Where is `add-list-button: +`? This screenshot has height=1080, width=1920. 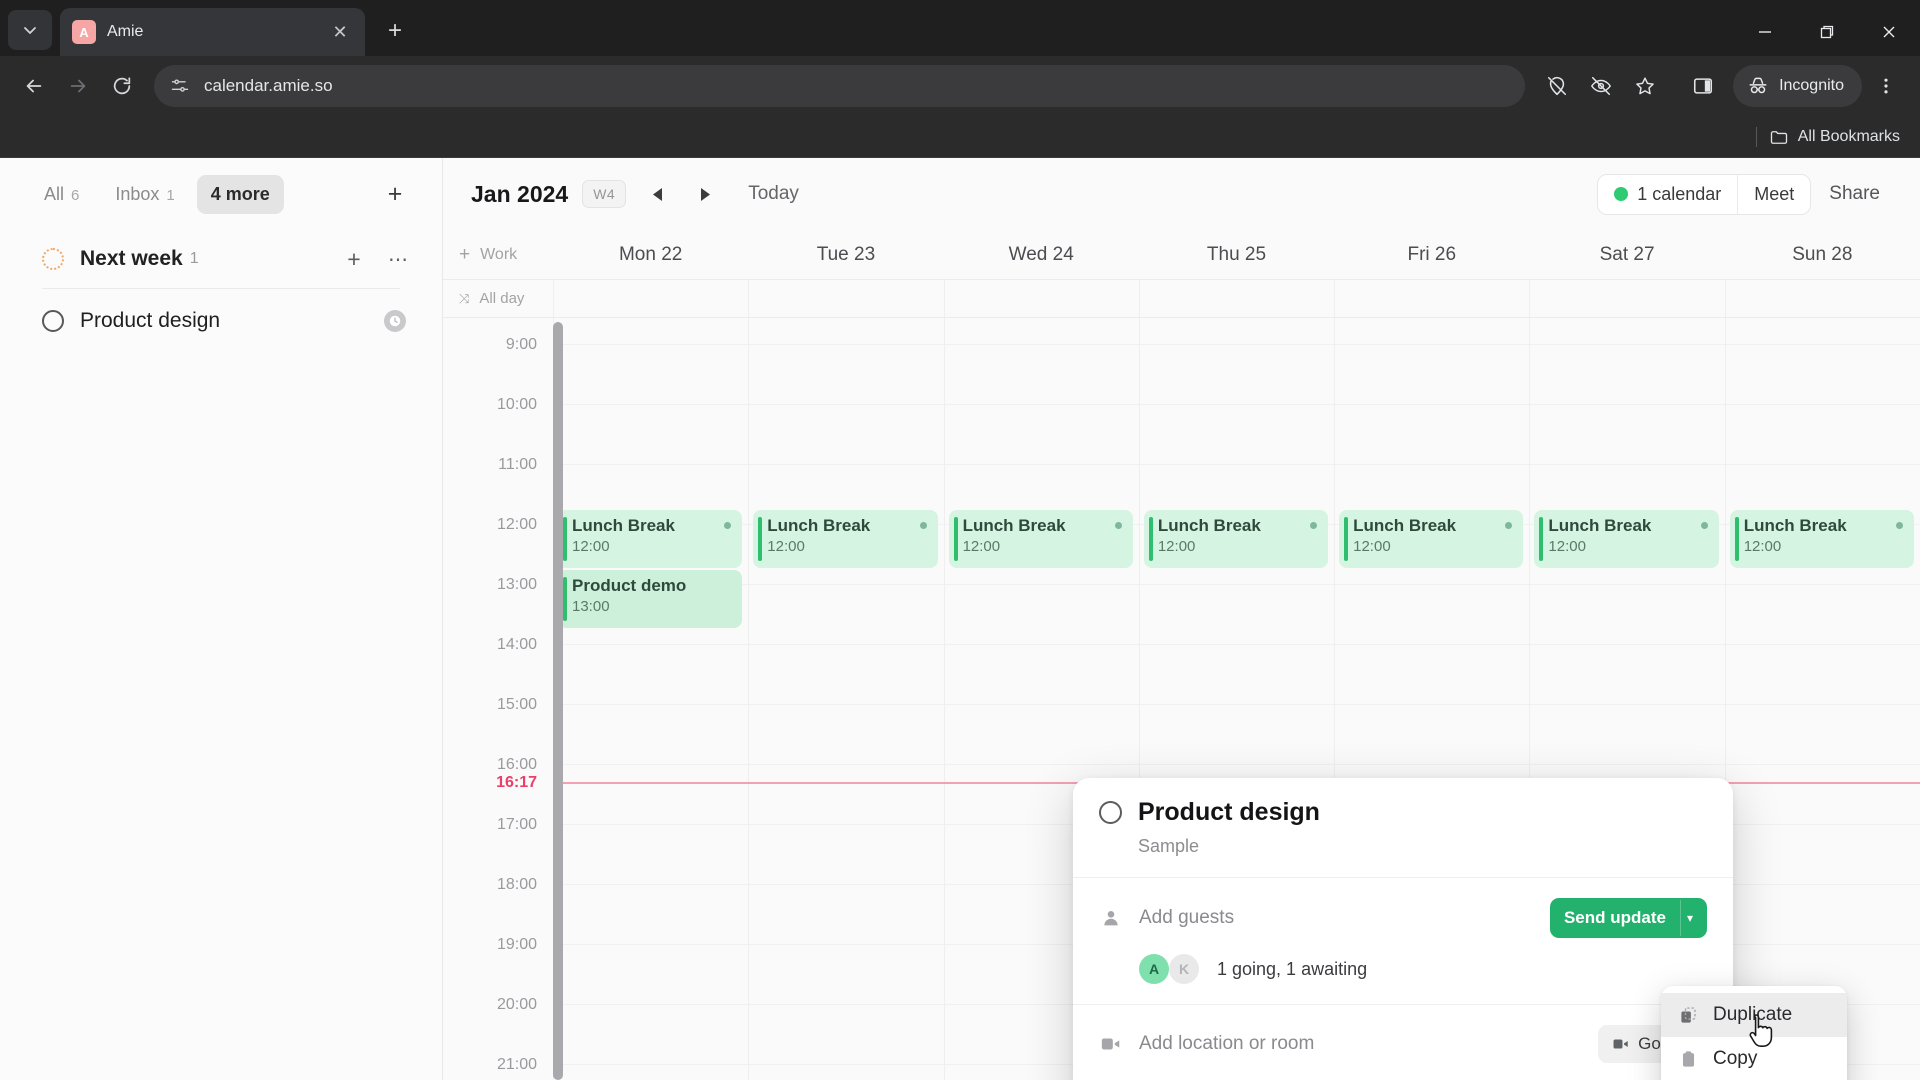 add-list-button: + is located at coordinates (395, 194).